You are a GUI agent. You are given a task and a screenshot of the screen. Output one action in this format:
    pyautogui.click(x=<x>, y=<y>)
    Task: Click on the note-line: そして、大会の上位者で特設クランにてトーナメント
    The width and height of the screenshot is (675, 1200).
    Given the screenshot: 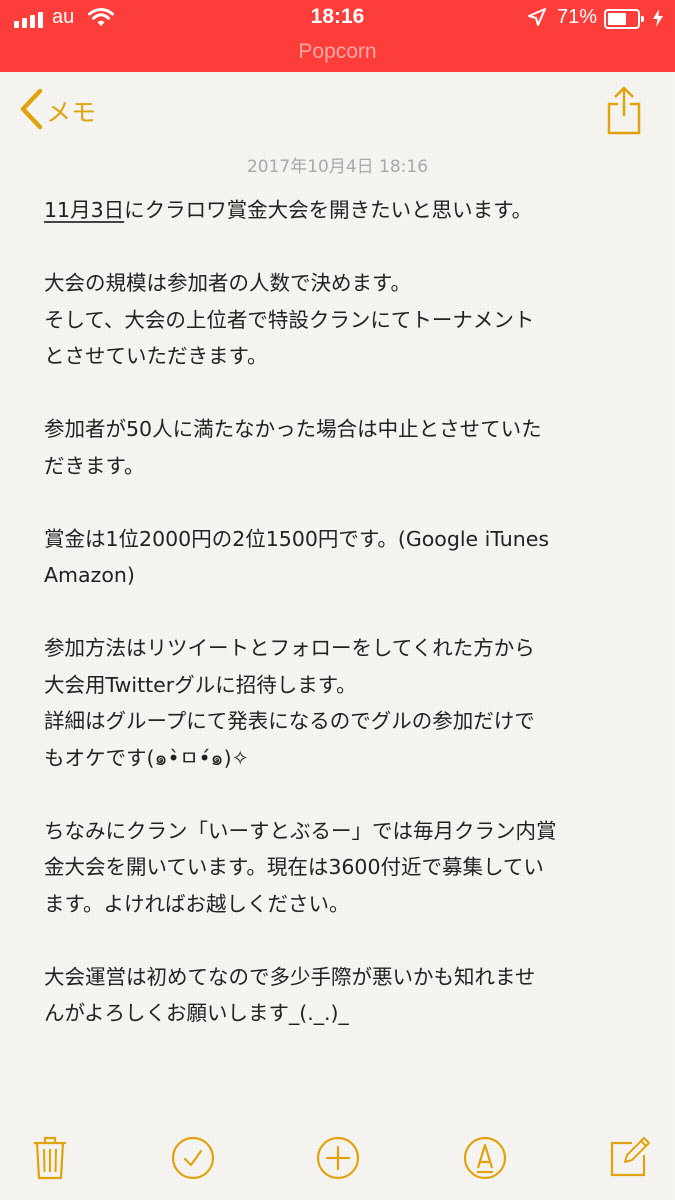 What is the action you would take?
    pyautogui.click(x=289, y=319)
    